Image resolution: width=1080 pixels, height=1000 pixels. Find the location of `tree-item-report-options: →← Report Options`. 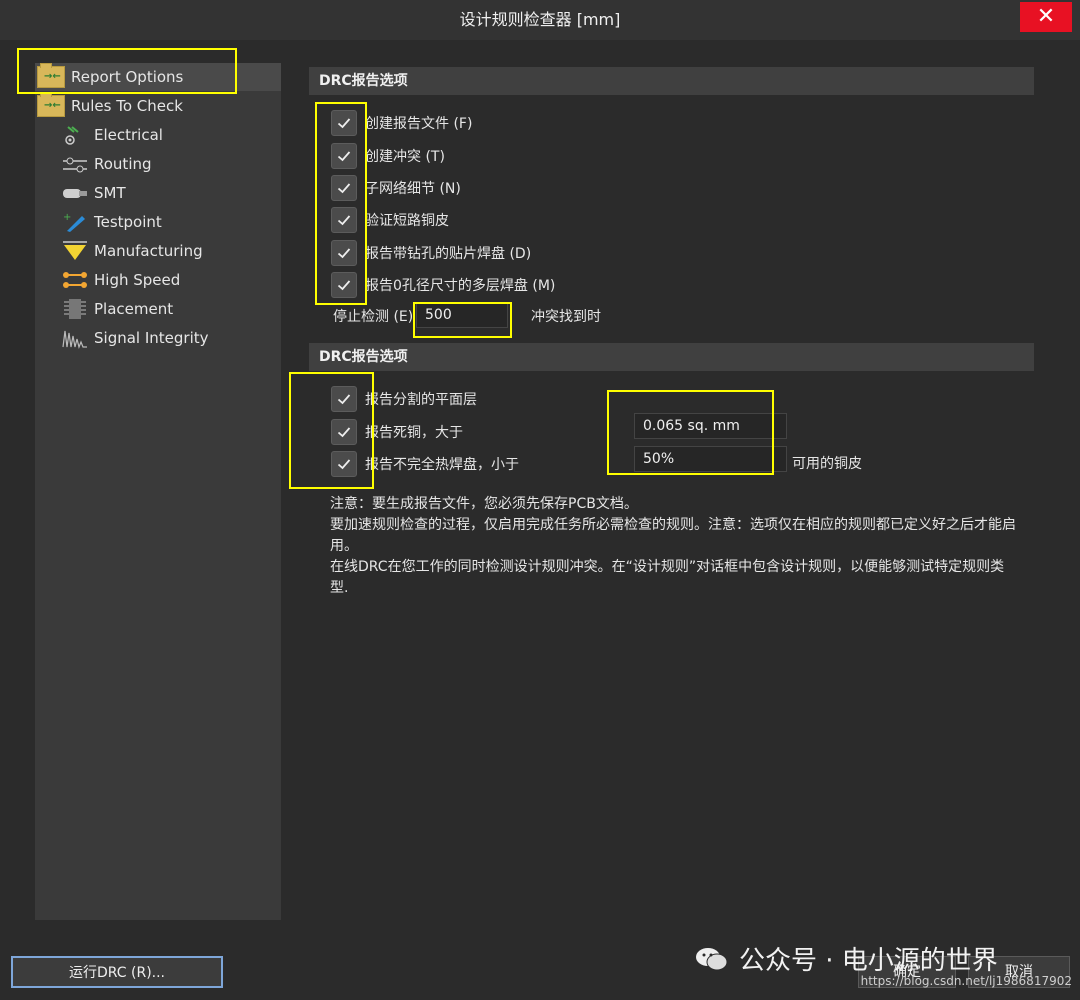

tree-item-report-options: →← Report Options is located at coordinates (158, 77).